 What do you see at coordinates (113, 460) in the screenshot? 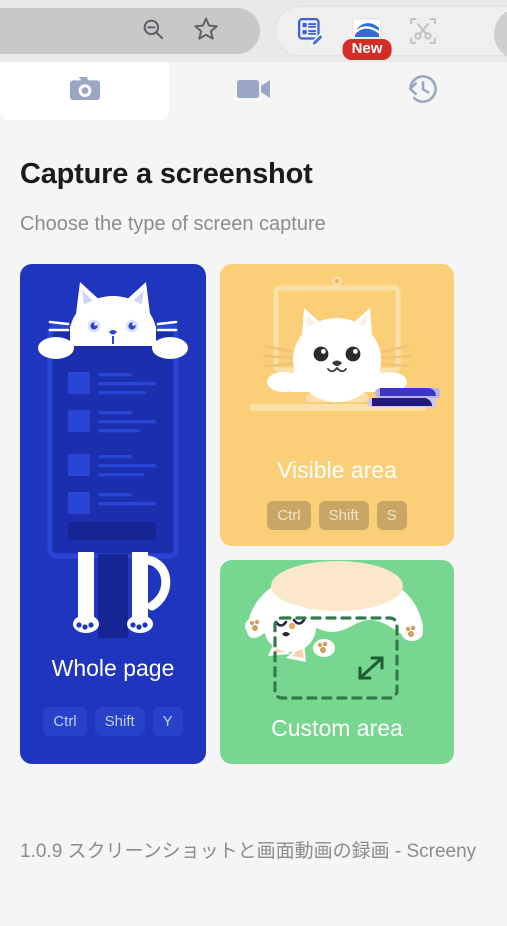
I see `cat-over-document-illustration` at bounding box center [113, 460].